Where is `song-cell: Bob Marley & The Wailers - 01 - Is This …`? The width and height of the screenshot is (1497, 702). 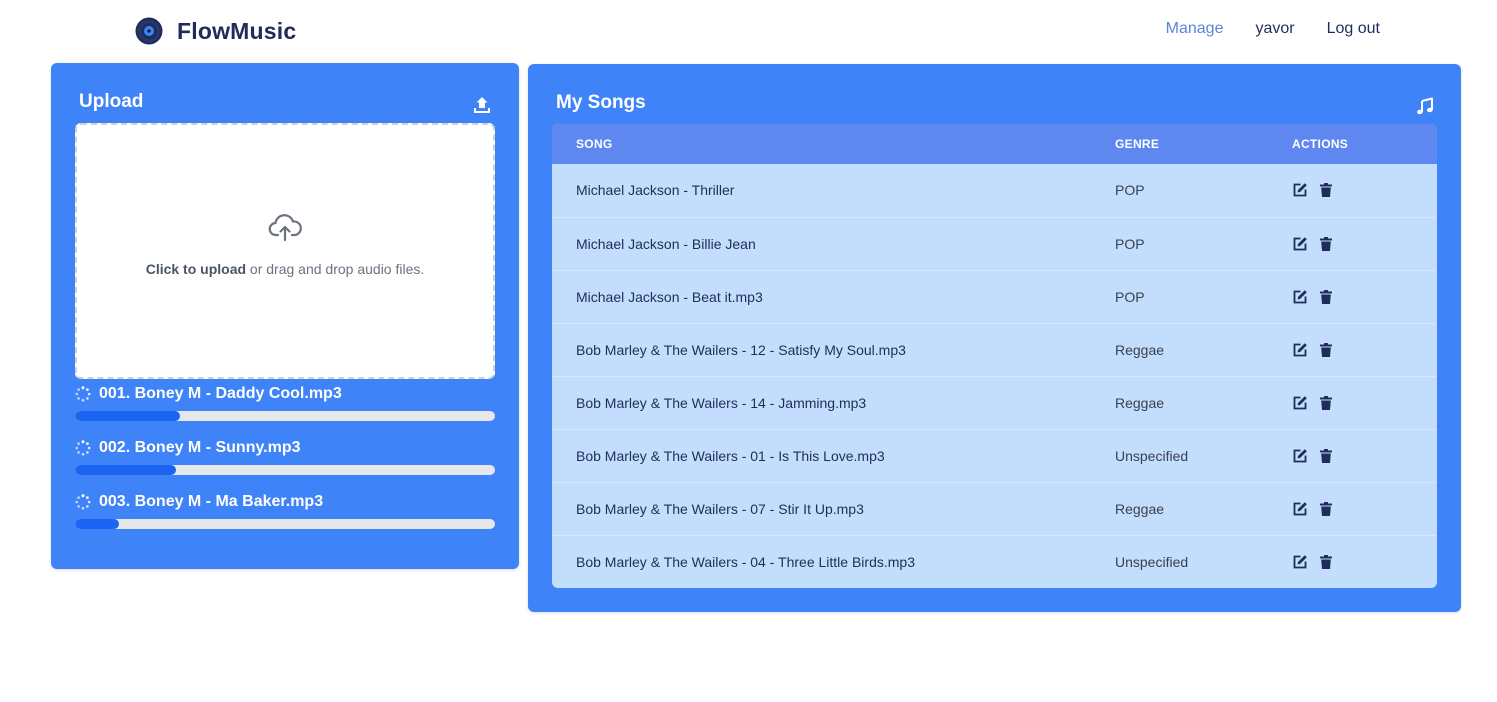 song-cell: Bob Marley & The Wailers - 01 - Is This … is located at coordinates (730, 455).